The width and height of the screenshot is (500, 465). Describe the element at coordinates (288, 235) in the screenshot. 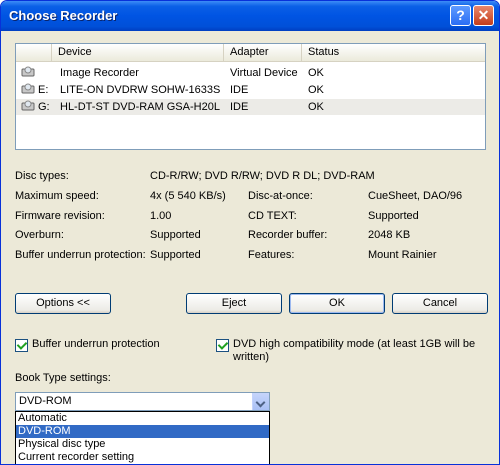

I see `recorder-buffer-label: Recorder buffer:` at that location.